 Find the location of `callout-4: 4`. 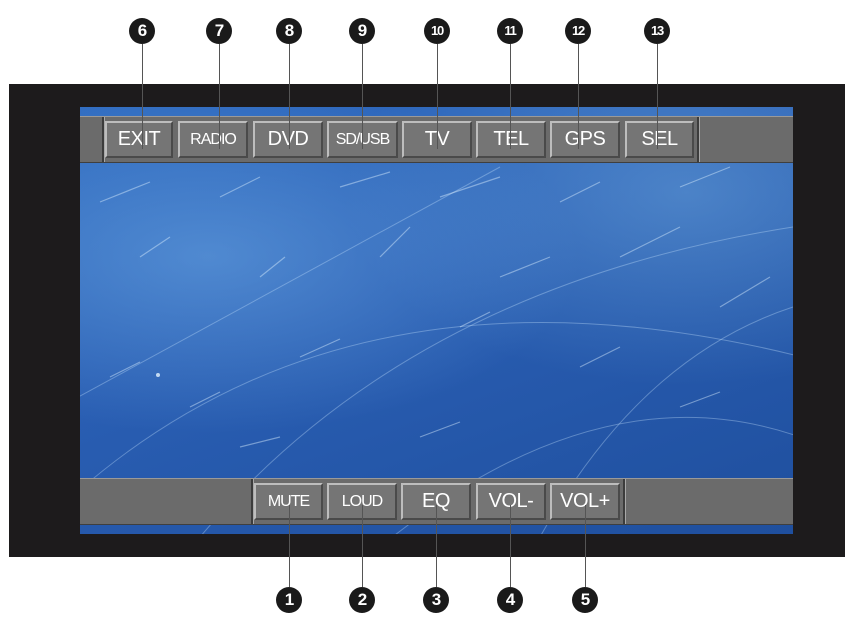

callout-4: 4 is located at coordinates (510, 600).